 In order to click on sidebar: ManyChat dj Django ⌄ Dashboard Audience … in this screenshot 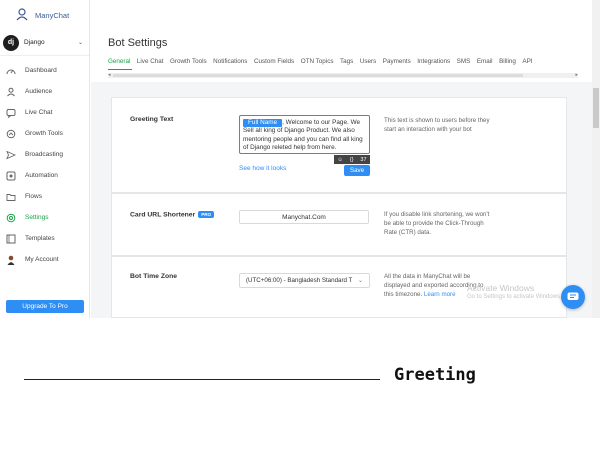, I will do `click(45, 159)`.